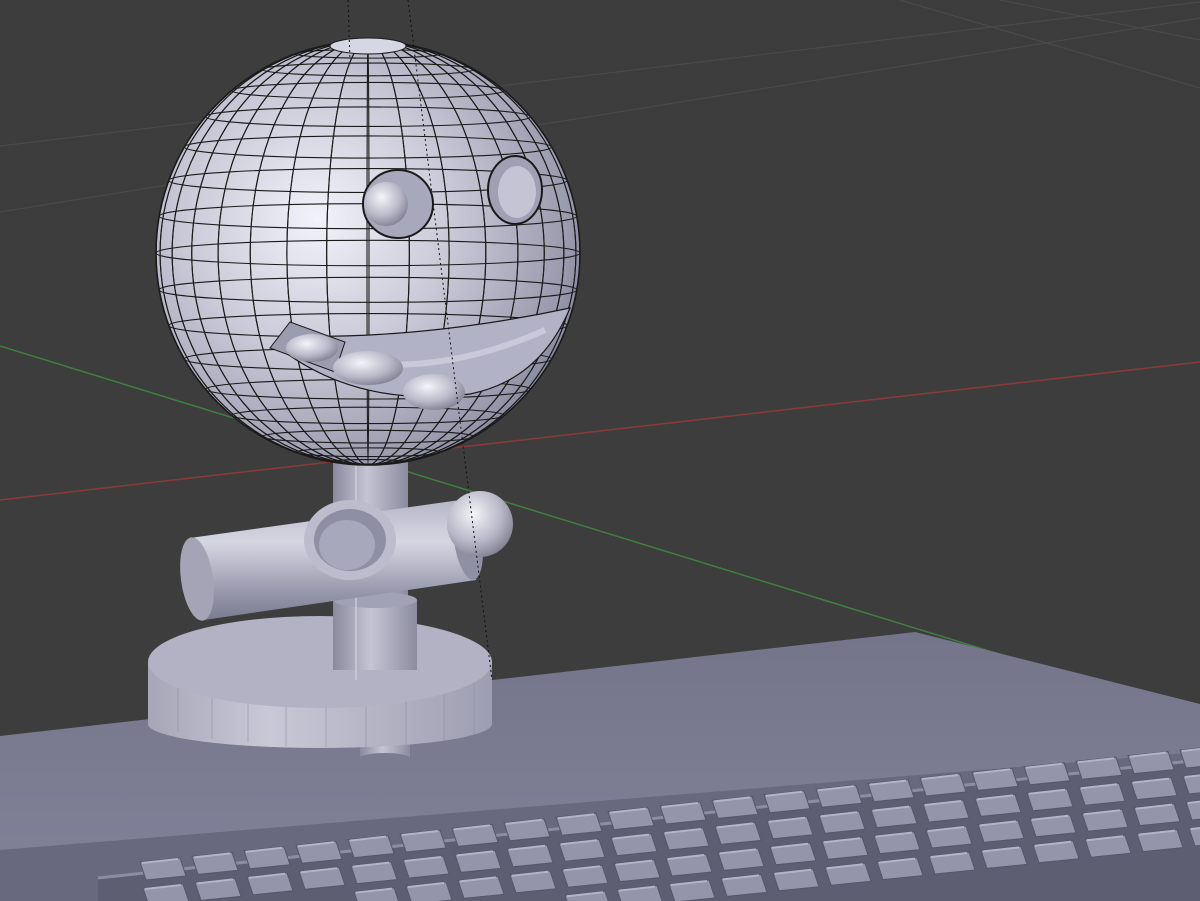 The image size is (1200, 901). What do you see at coordinates (480, 524) in the screenshot?
I see `small-sphere` at bounding box center [480, 524].